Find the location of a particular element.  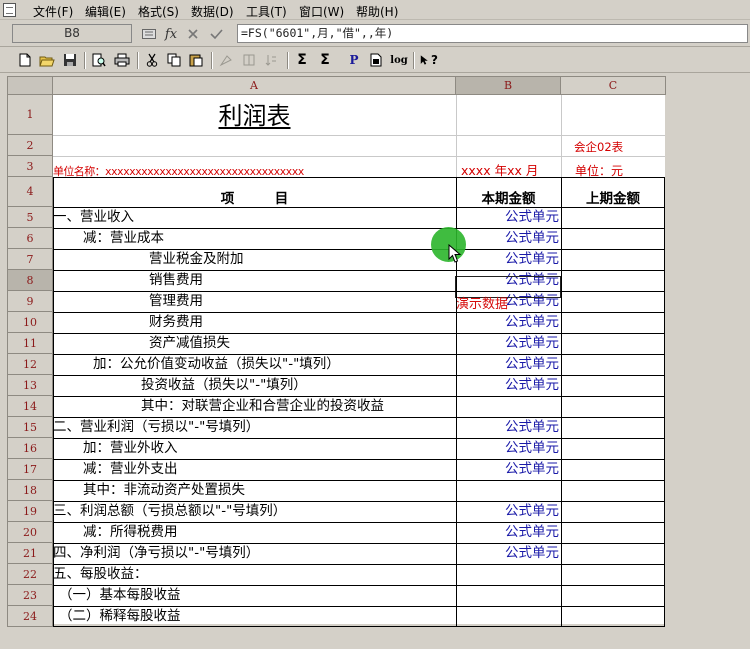

row-header: 16 is located at coordinates (30, 448).